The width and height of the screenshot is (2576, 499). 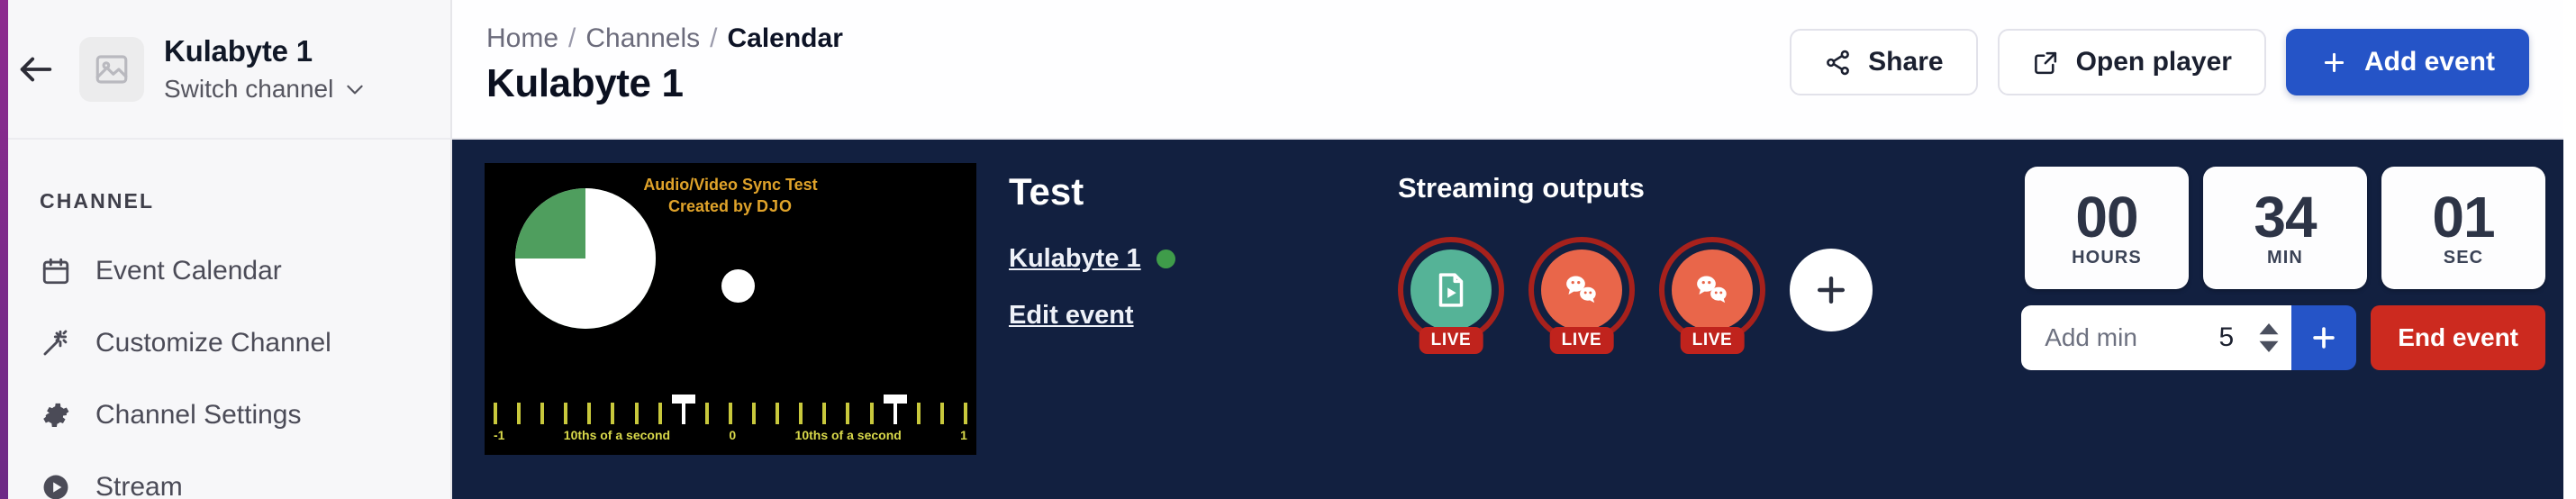 I want to click on external-link-icon, so click(x=2045, y=63).